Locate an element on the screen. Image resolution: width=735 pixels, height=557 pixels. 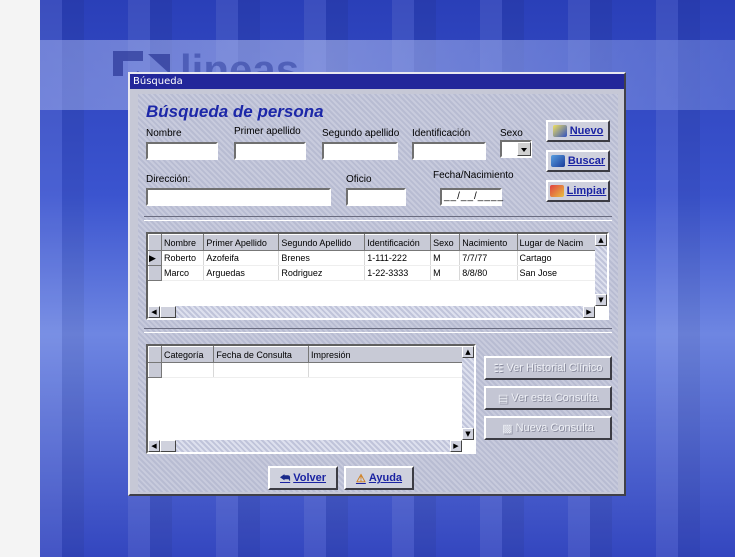
consultas-table-grid: Categoría Fecha de Consulta Impresión is located at coordinates (306, 362).